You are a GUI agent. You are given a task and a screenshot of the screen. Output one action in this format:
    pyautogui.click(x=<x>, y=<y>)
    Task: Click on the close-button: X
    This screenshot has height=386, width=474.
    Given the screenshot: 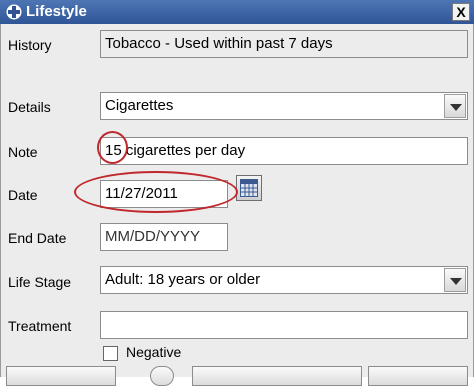 What is the action you would take?
    pyautogui.click(x=461, y=12)
    